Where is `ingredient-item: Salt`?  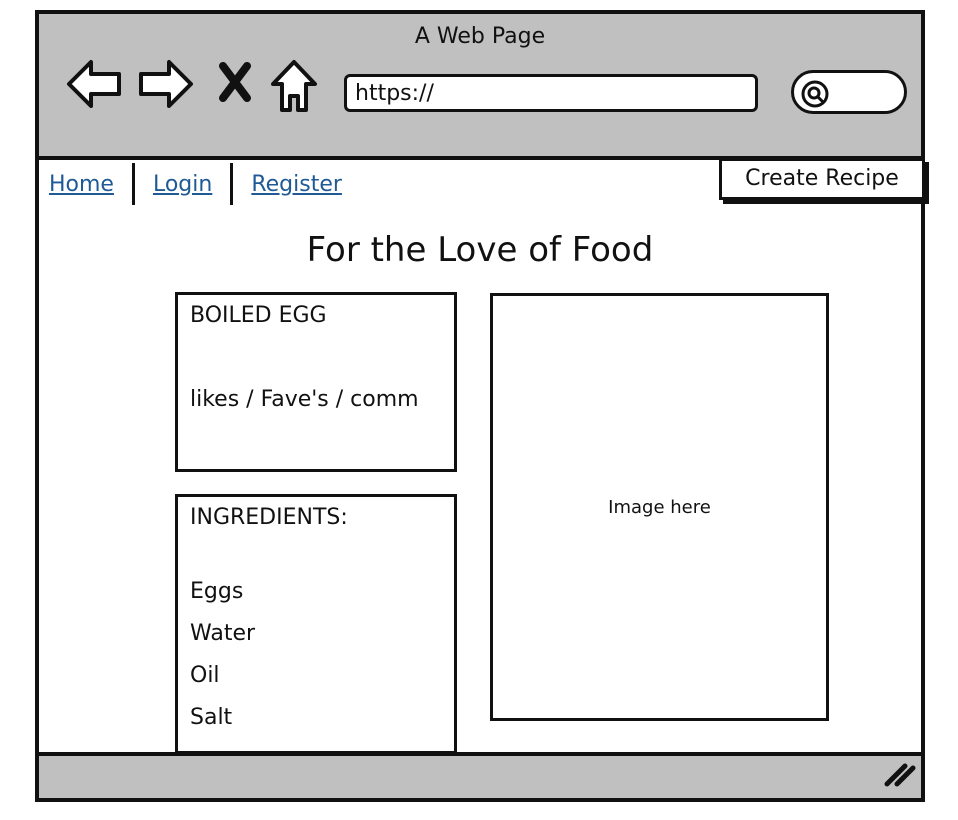 ingredient-item: Salt is located at coordinates (211, 717).